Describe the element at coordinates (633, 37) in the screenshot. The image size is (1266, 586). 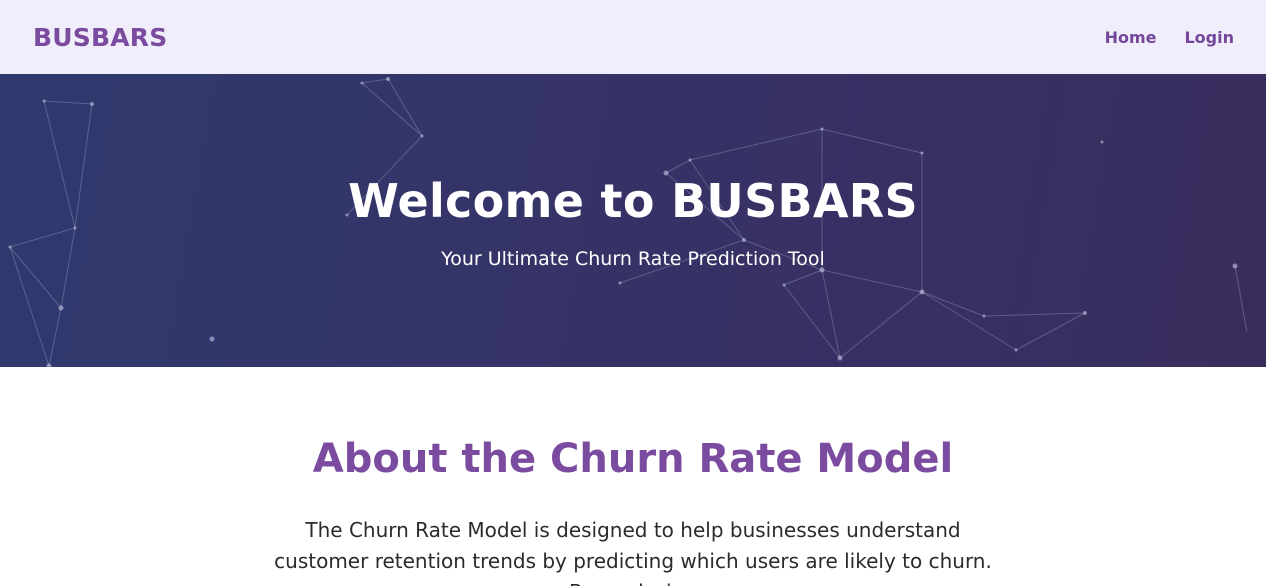
I see `navbar: BUSBARS Home Login` at that location.